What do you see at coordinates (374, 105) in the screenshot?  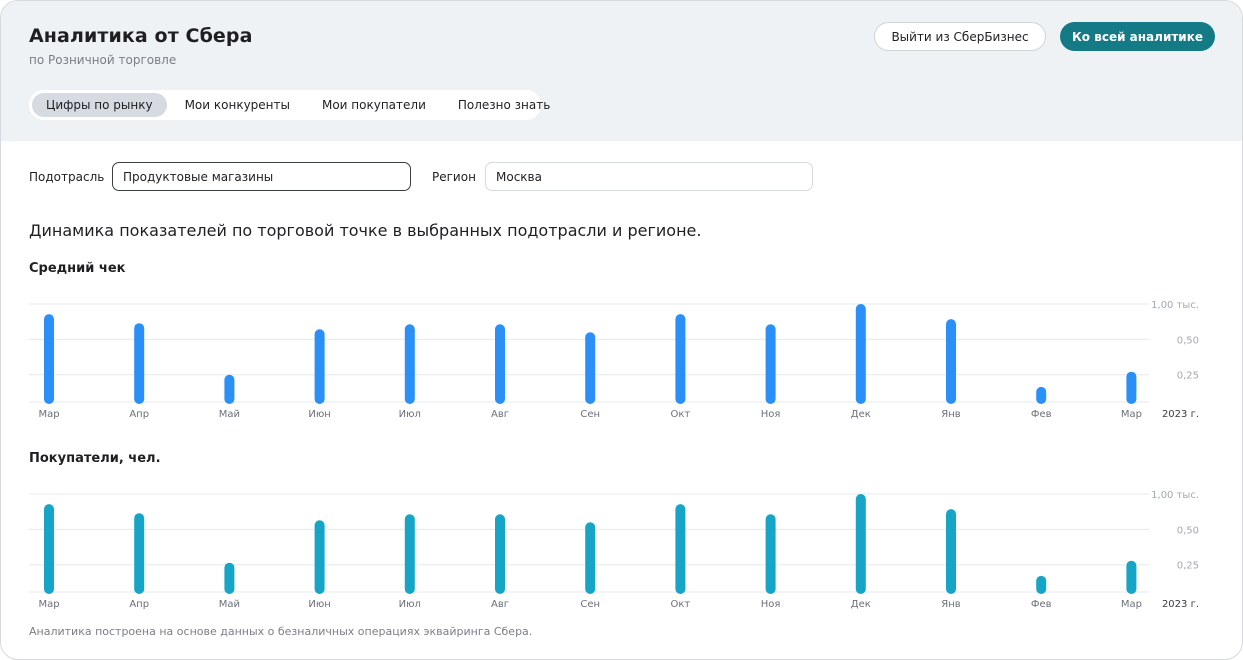 I see `tab-my-customers: Мои покупатели` at bounding box center [374, 105].